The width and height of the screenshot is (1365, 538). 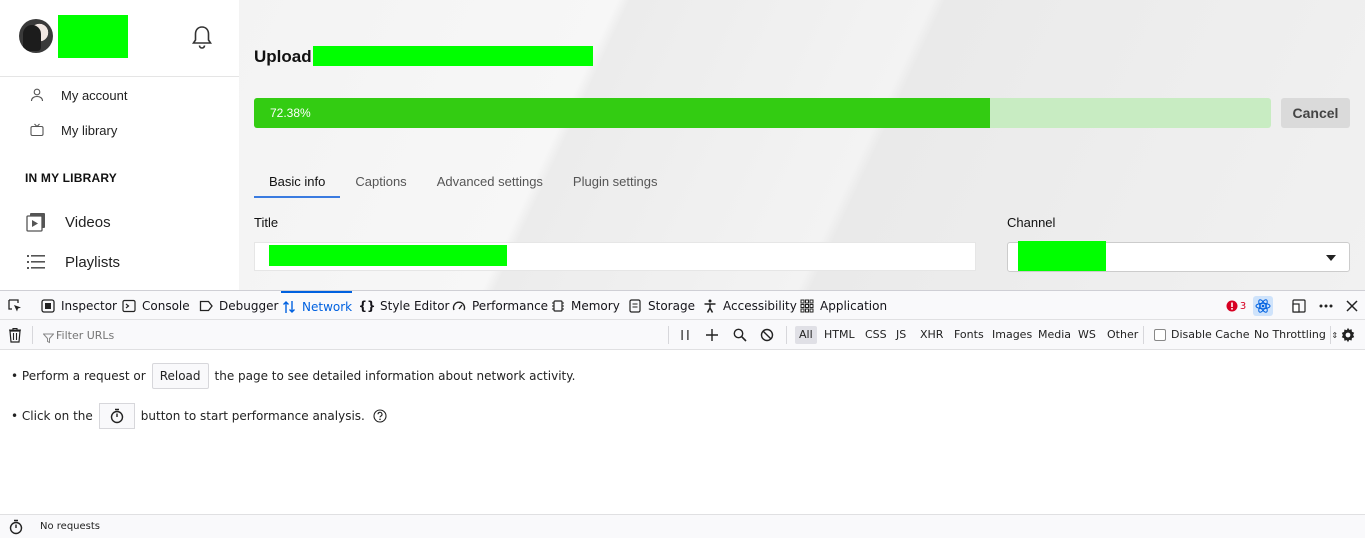 What do you see at coordinates (36, 222) in the screenshot?
I see `video-play-icon` at bounding box center [36, 222].